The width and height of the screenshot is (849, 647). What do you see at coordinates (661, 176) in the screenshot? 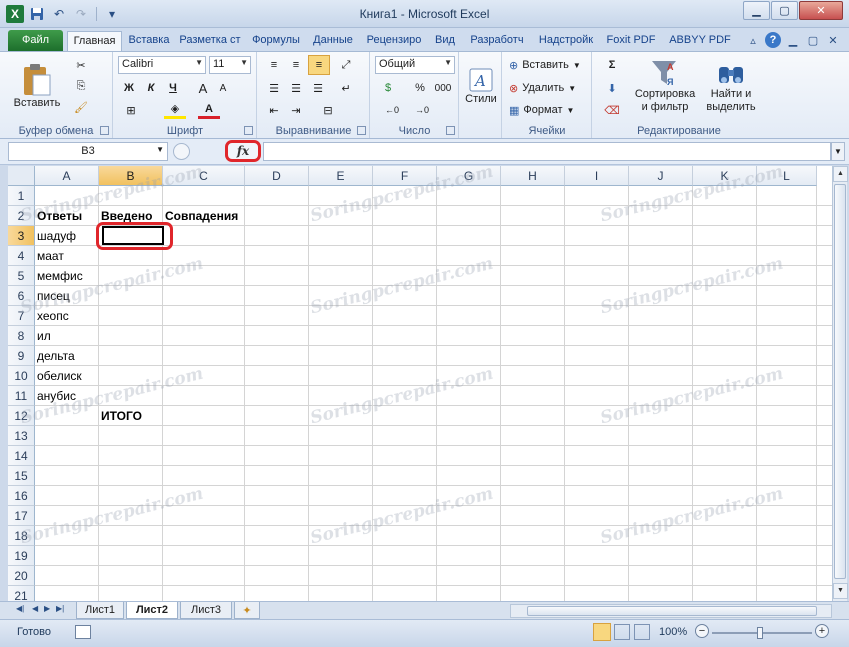
I see `column-header-j: J` at bounding box center [661, 176].